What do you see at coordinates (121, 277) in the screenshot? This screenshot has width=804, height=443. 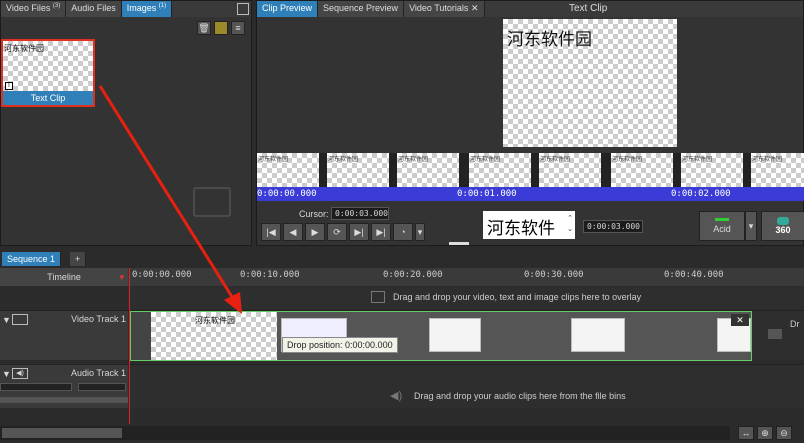 I see `timeline-dropdown-icon: ▾` at bounding box center [121, 277].